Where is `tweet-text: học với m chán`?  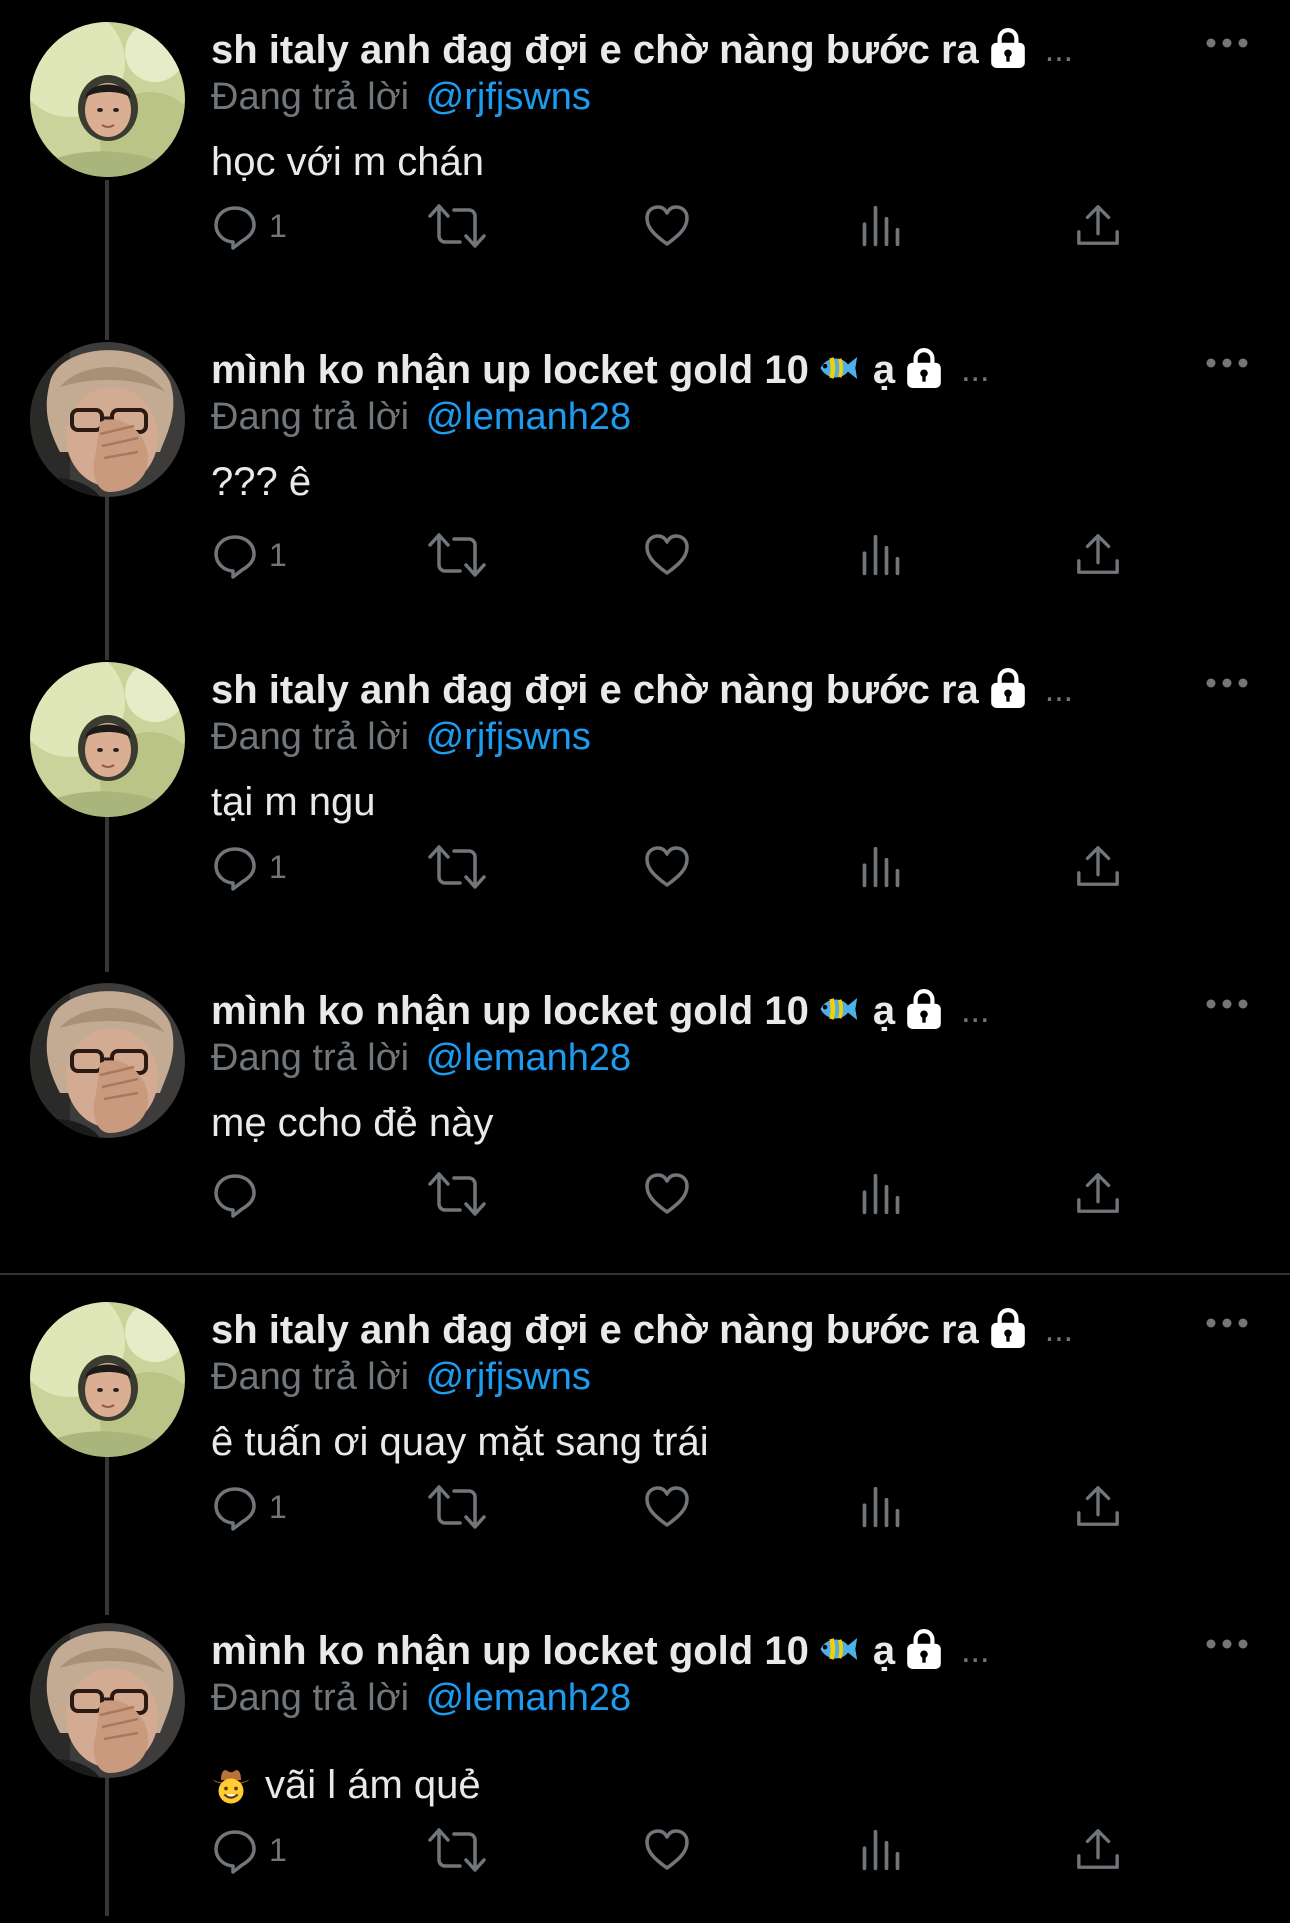
tweet-text: học với m chán is located at coordinates (347, 162).